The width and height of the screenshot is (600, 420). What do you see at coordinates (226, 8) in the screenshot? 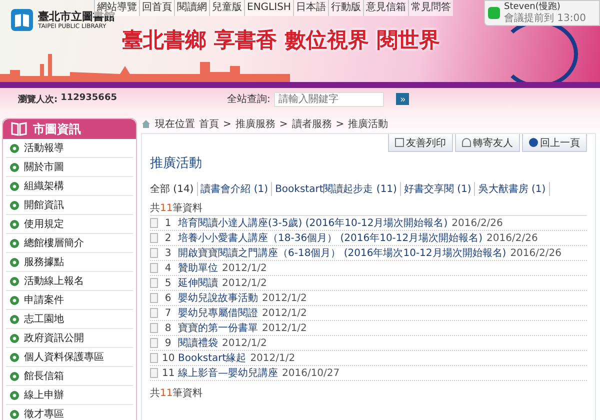
I see `nav-link: 兒童版` at bounding box center [226, 8].